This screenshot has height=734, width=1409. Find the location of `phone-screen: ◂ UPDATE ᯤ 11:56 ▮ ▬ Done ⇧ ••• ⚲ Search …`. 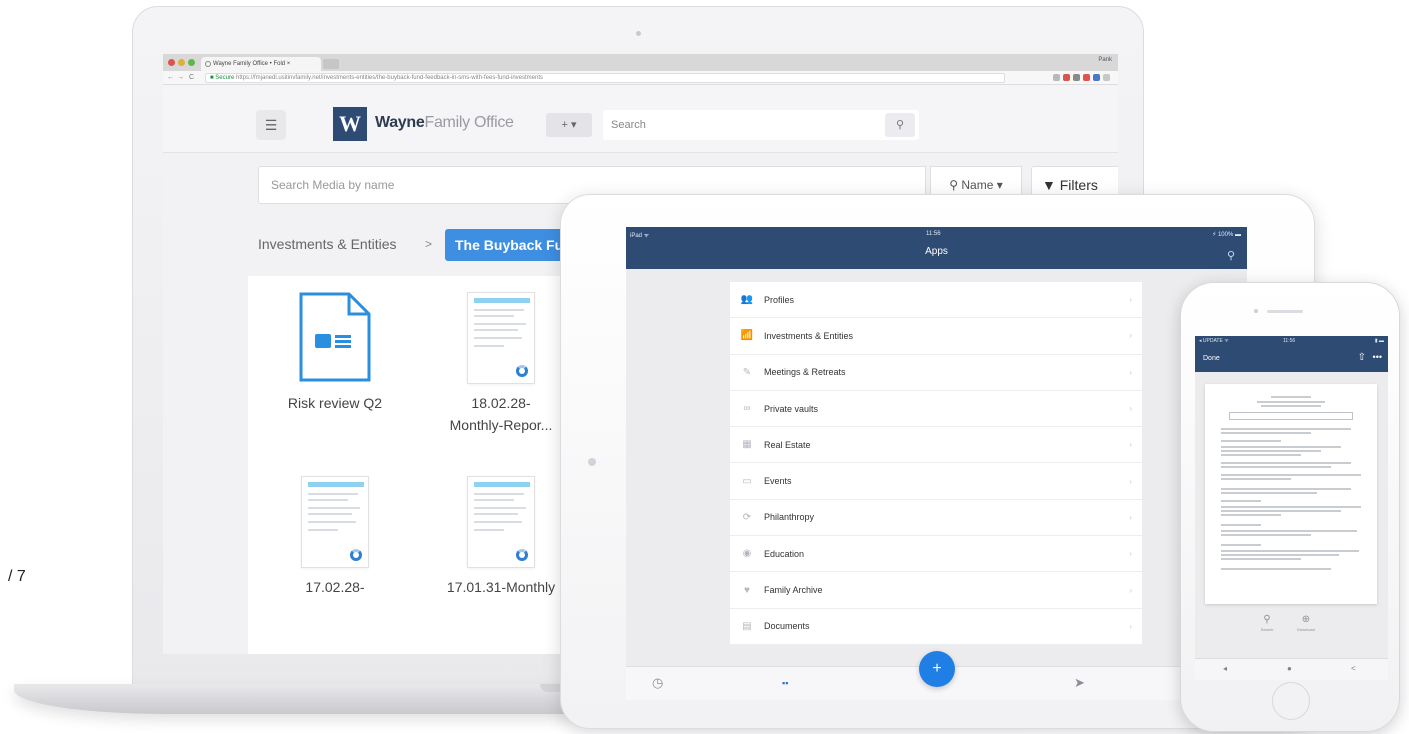

phone-screen: ◂ UPDATE ᯤ 11:56 ▮ ▬ Done ⇧ ••• ⚲ Search … is located at coordinates (1291, 508).